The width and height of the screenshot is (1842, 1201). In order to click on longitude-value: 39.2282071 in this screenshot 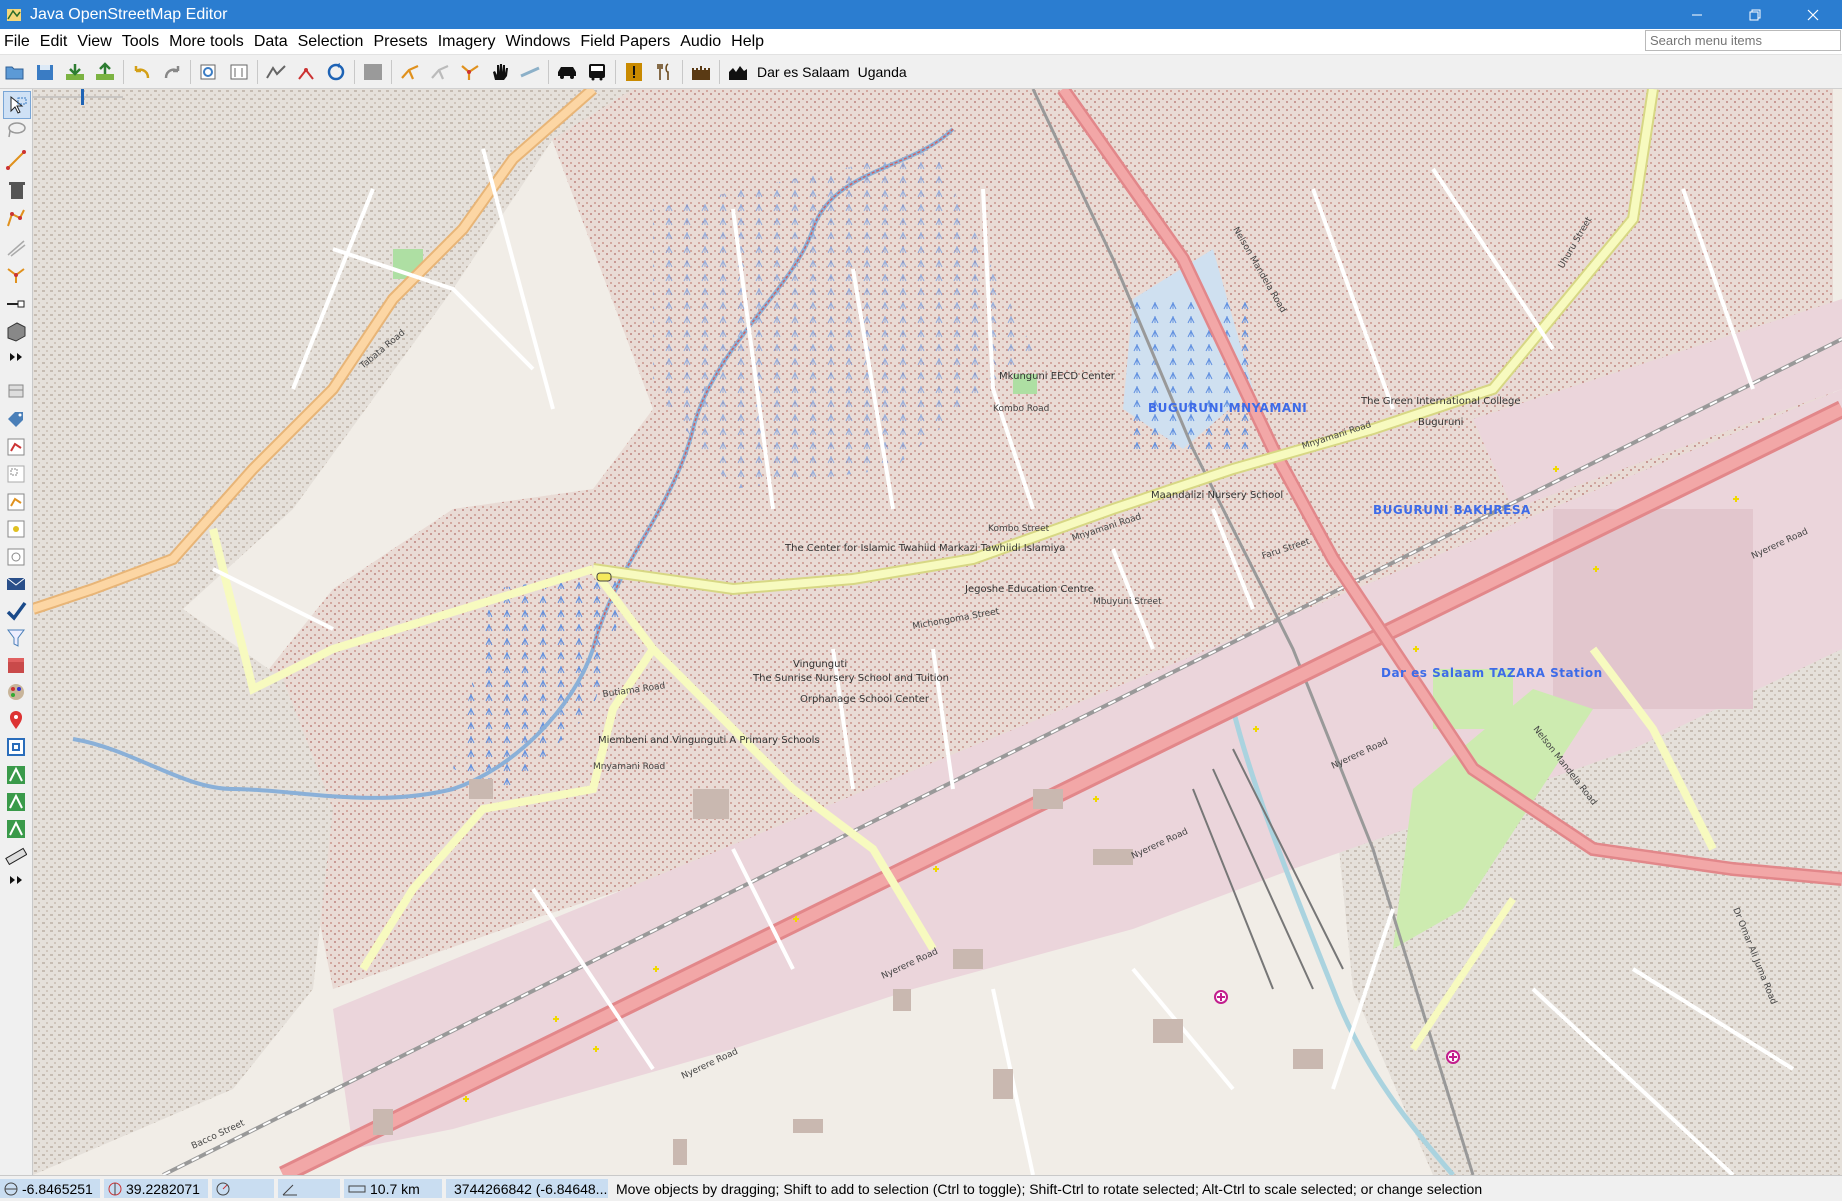, I will do `click(163, 1188)`.